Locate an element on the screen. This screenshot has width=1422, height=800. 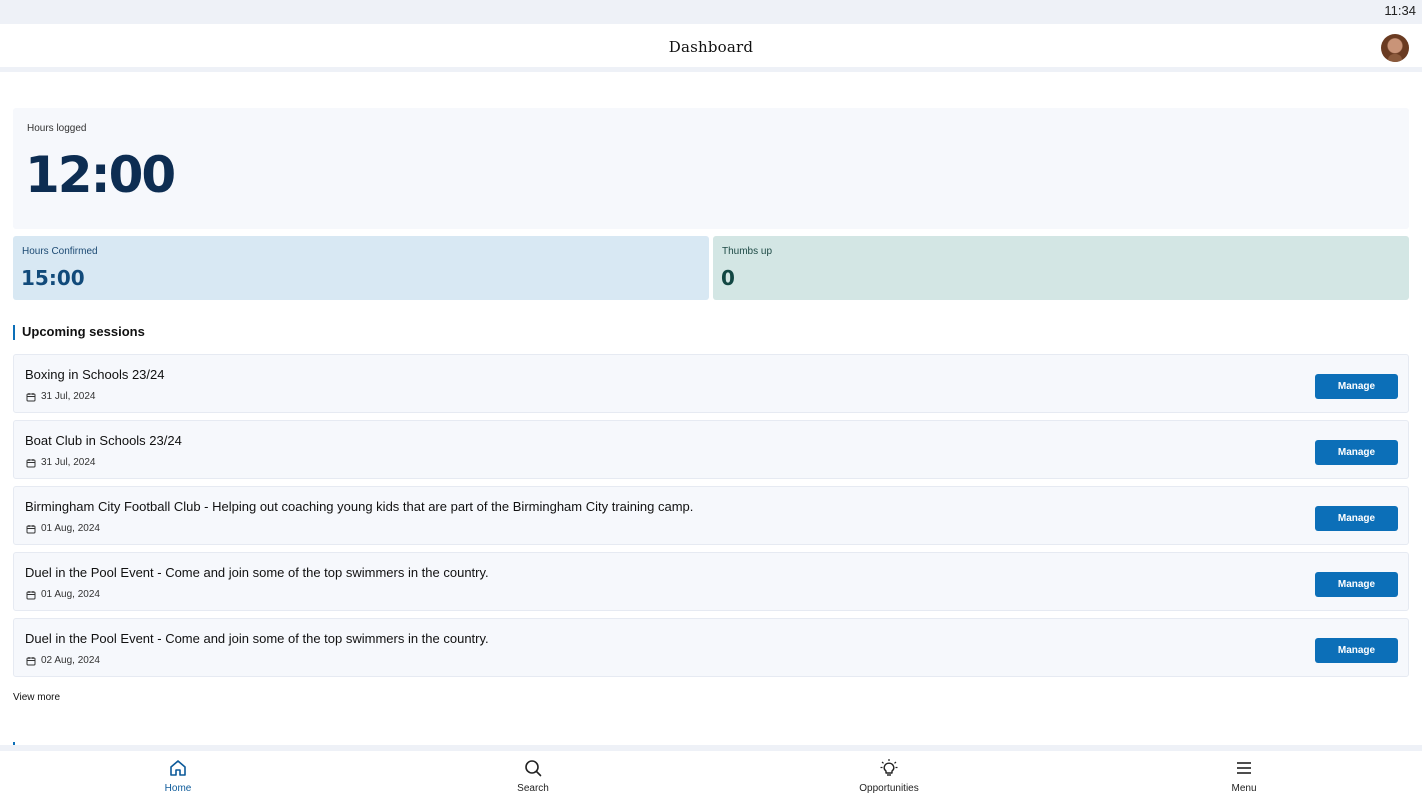
thumbs-up-label: Thumbs up is located at coordinates (747, 251).